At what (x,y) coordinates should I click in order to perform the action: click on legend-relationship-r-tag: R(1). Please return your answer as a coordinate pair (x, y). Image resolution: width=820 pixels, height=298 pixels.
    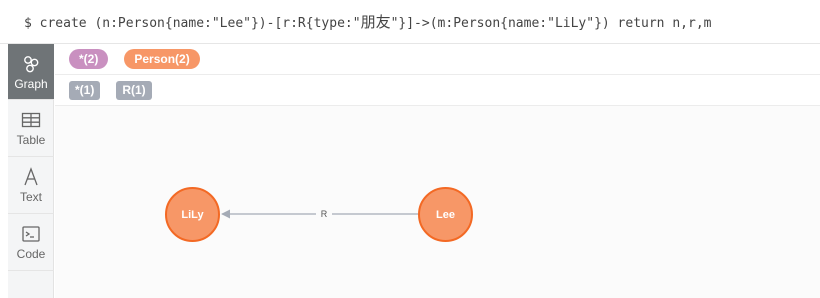
    Looking at the image, I should click on (134, 90).